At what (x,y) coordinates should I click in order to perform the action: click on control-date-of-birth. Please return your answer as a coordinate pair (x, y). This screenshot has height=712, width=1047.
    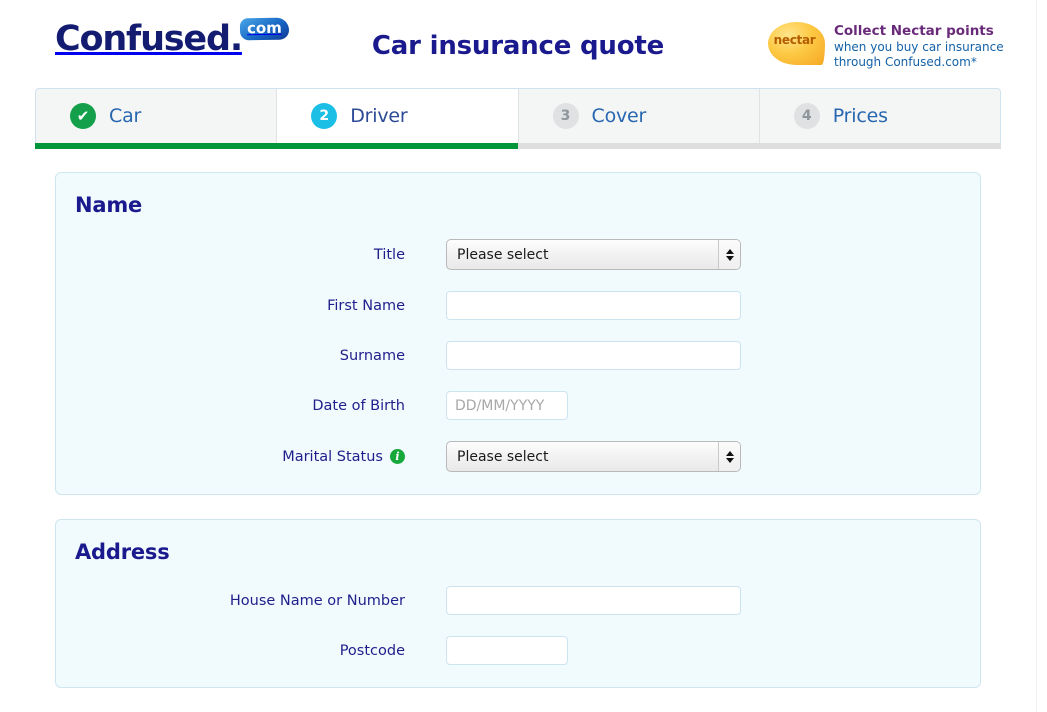
    Looking at the image, I should click on (507, 405).